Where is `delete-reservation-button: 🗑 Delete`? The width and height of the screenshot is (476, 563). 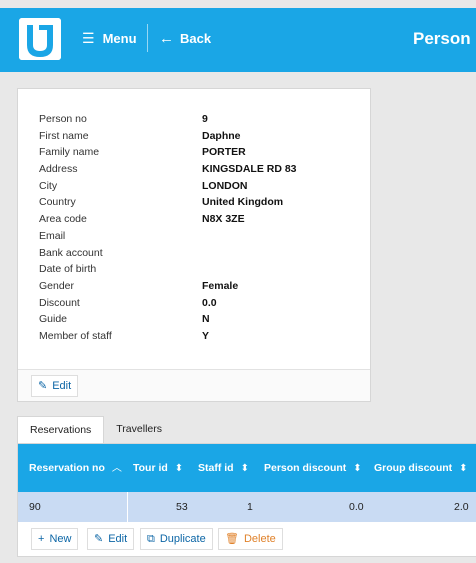
delete-reservation-button: 🗑 Delete is located at coordinates (250, 539).